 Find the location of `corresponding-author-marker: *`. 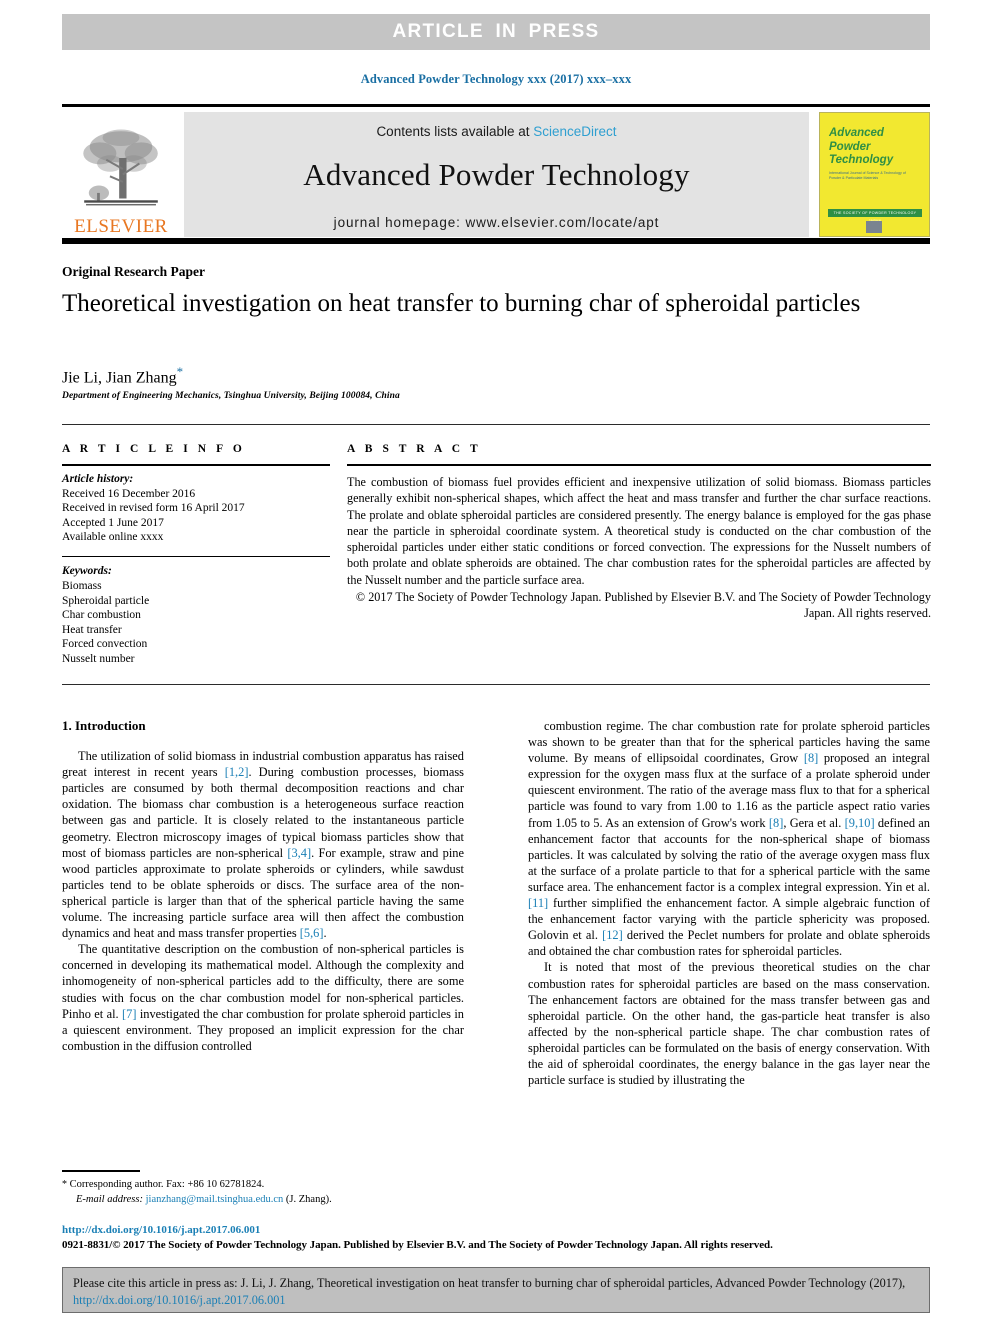

corresponding-author-marker: * is located at coordinates (180, 371).